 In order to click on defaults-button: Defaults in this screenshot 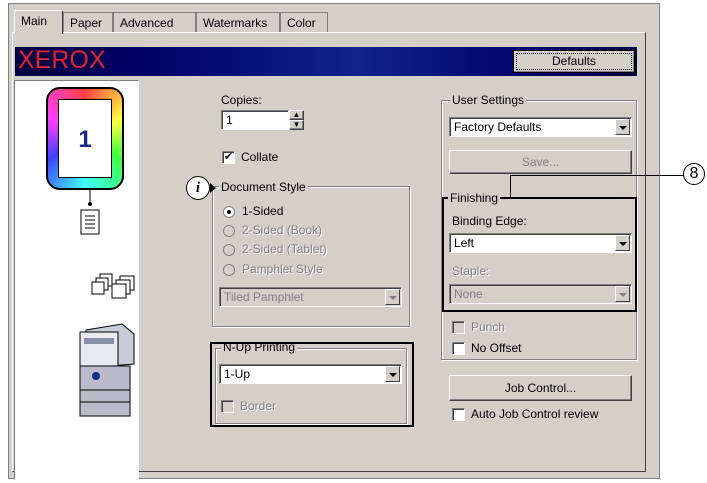, I will do `click(574, 61)`.